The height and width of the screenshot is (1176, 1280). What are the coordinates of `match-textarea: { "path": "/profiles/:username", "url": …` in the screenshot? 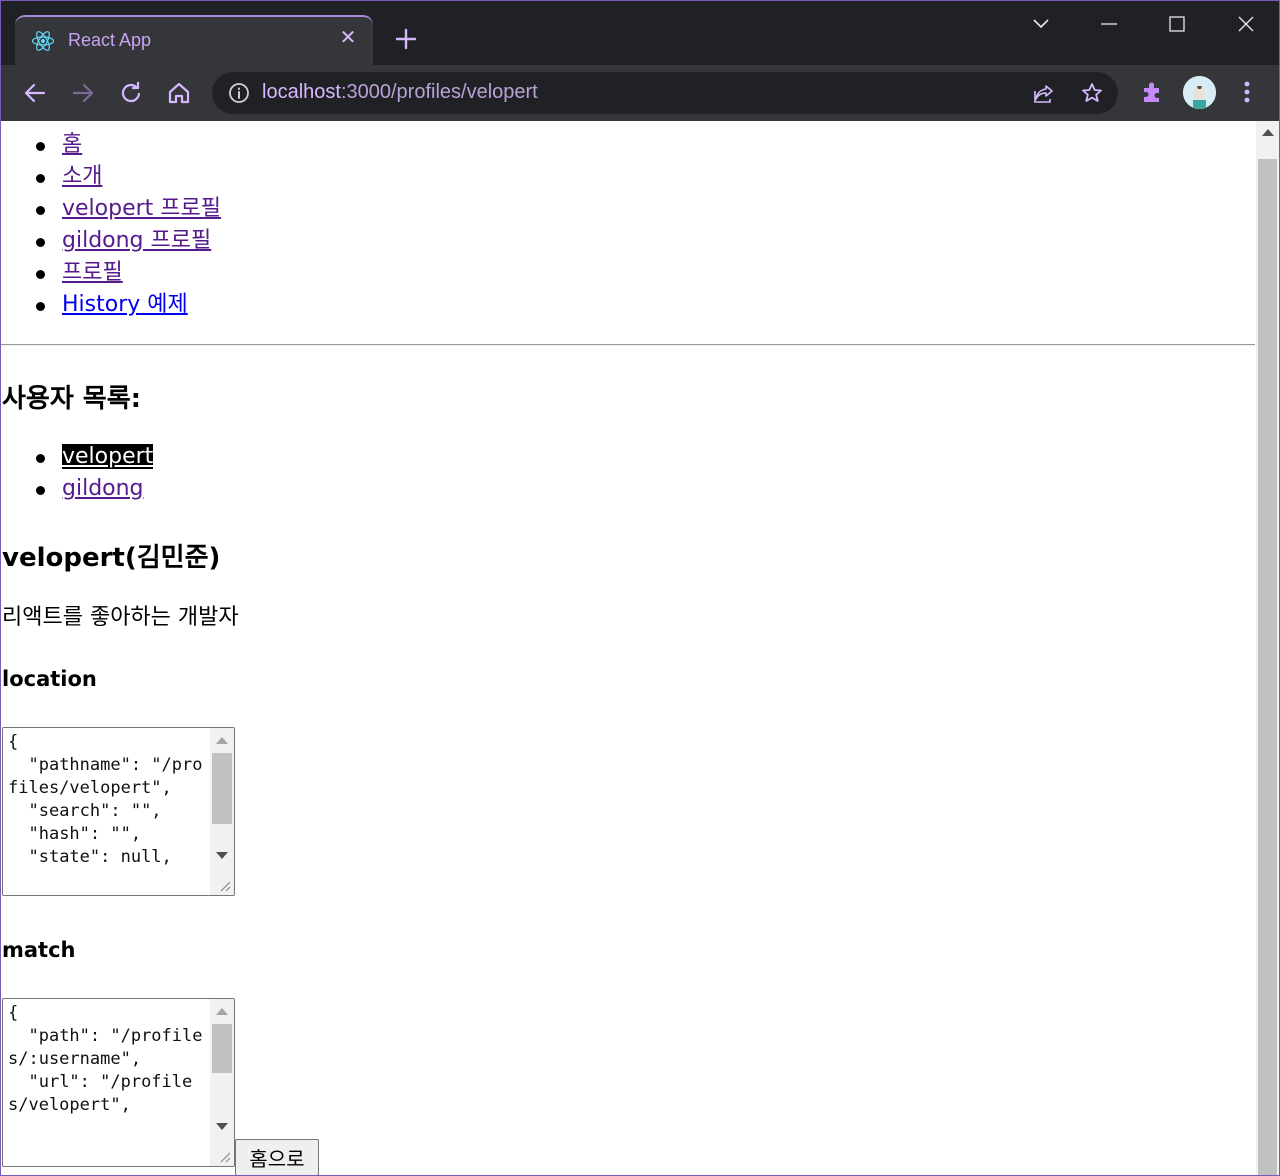 It's located at (118, 1082).